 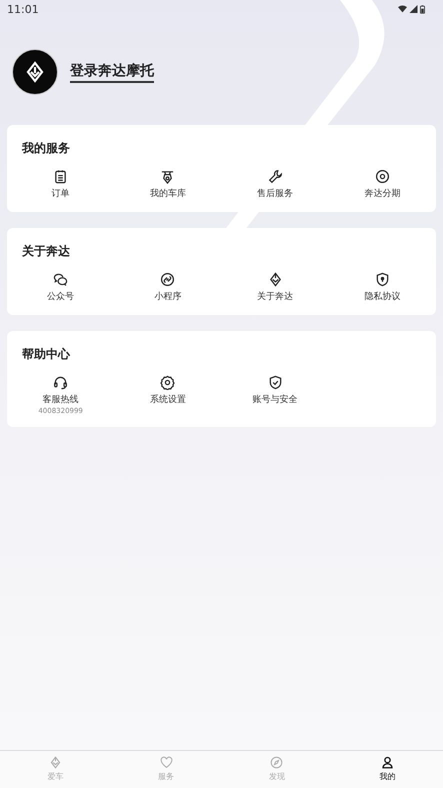 I want to click on menu-item: 关于奔达, so click(x=275, y=287).